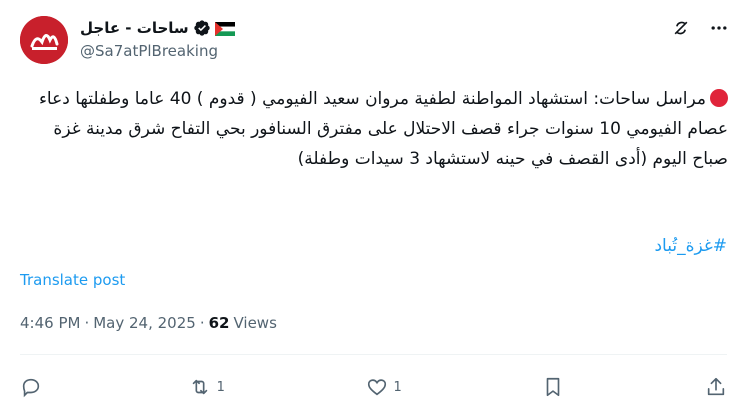 This screenshot has height=416, width=747. What do you see at coordinates (219, 323) in the screenshot?
I see `views-count: 62` at bounding box center [219, 323].